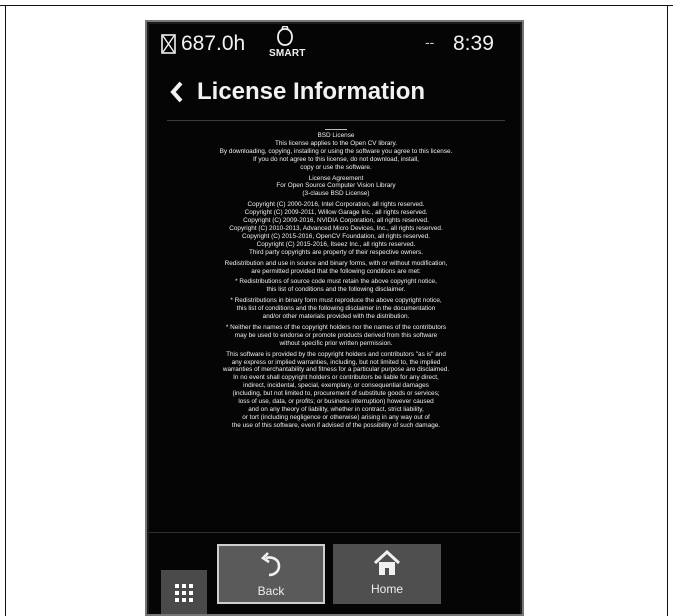 Image resolution: width=673 pixels, height=616 pixels. I want to click on back-label: Back, so click(271, 591).